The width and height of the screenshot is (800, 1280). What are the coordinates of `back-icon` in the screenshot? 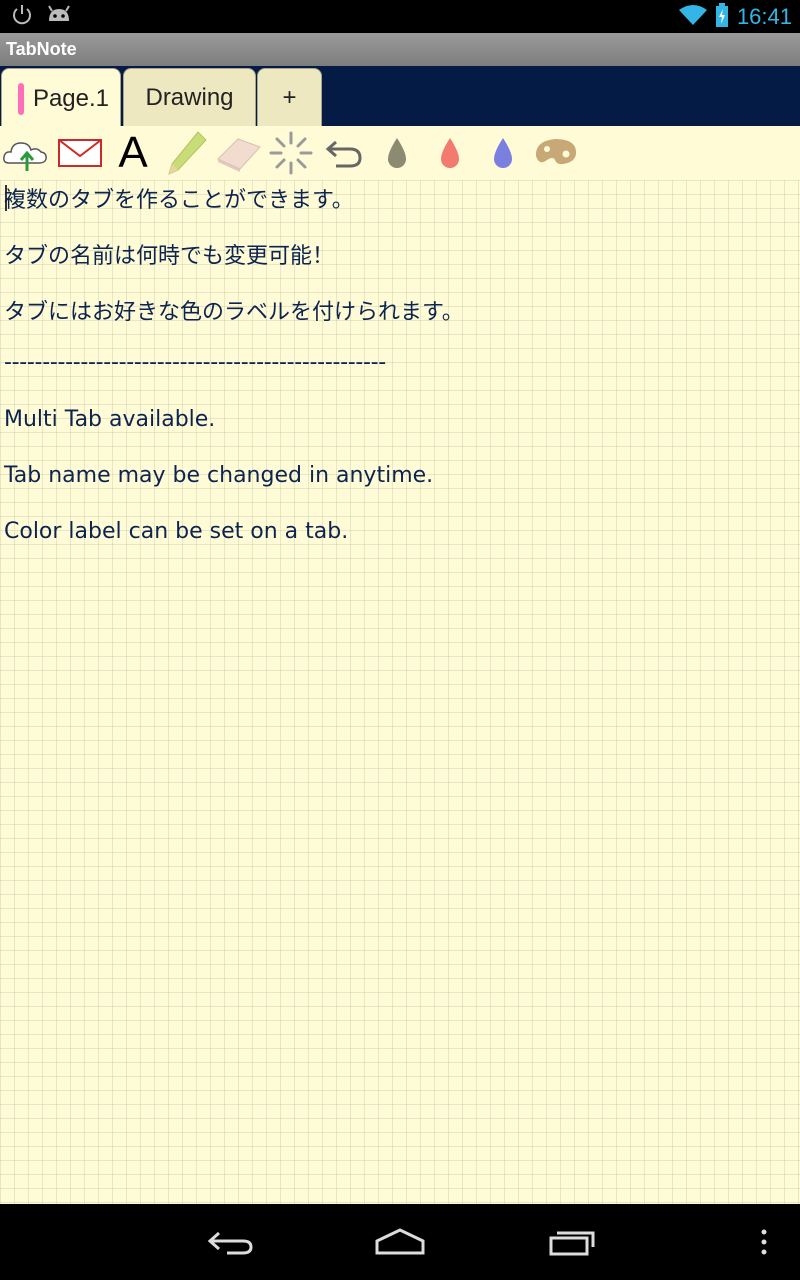 It's located at (230, 1242).